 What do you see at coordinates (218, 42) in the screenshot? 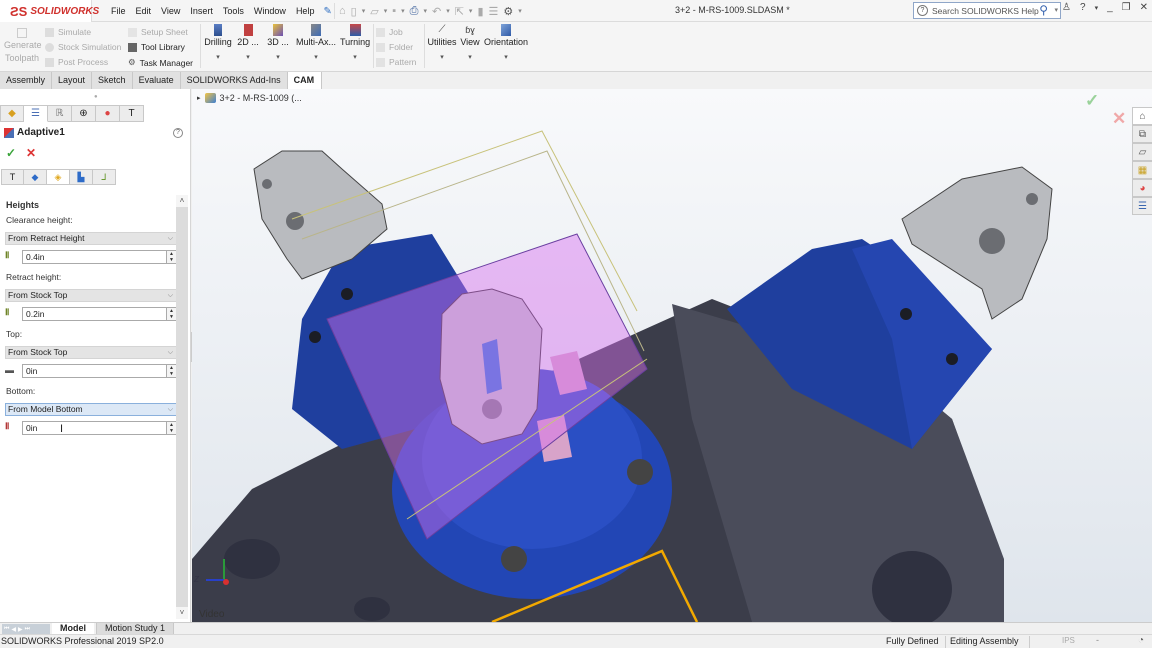
I see `drilling-button: Drilling ▾` at bounding box center [218, 42].